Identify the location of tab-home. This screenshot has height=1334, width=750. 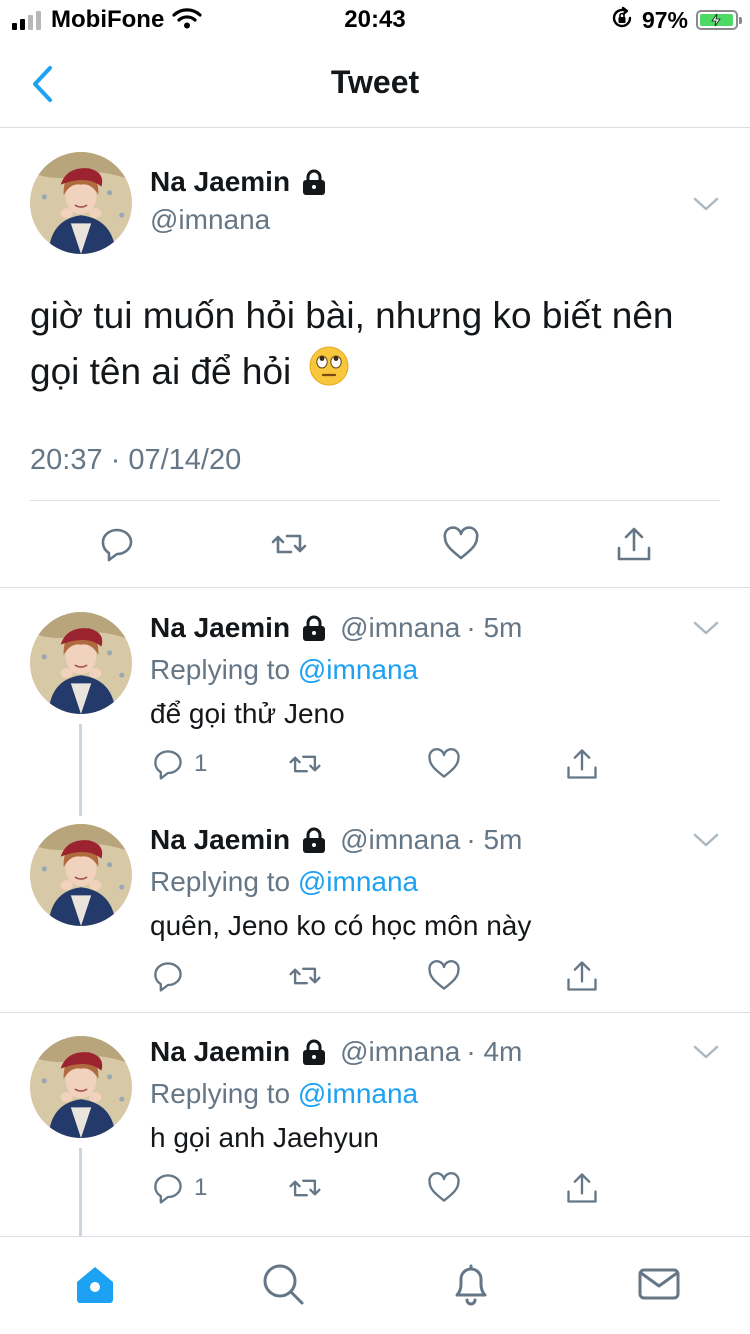
(95, 1284).